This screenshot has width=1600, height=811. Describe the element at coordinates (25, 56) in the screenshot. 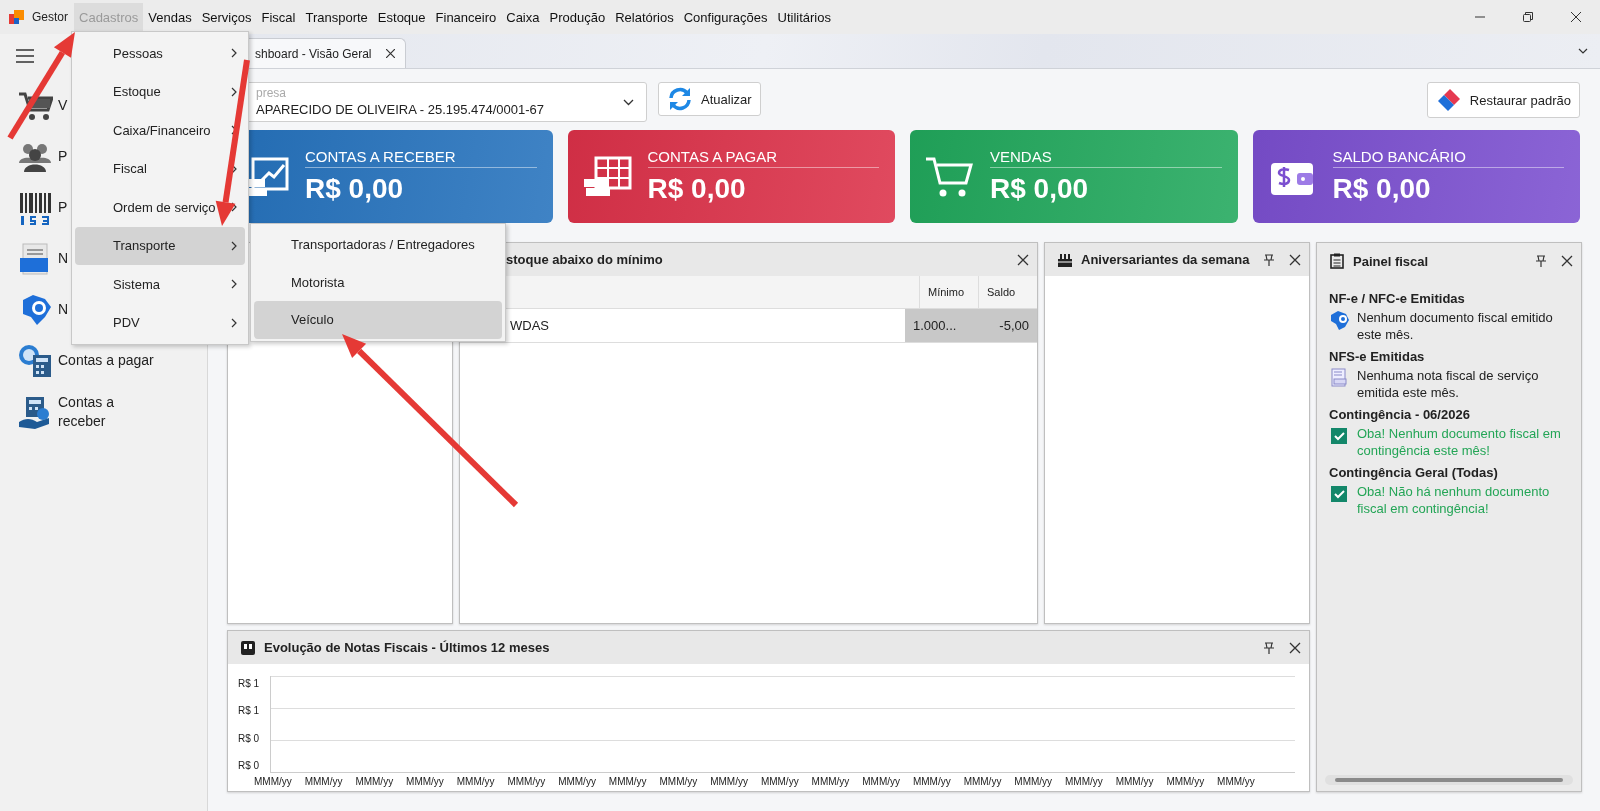

I see `menu-icon` at that location.